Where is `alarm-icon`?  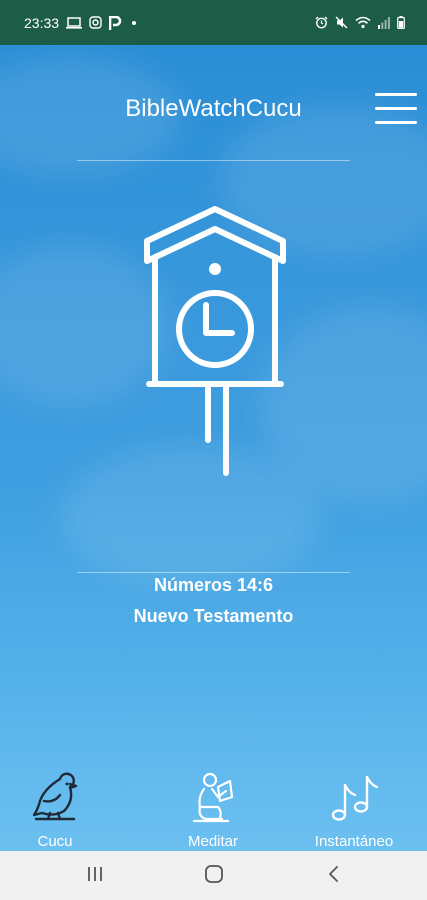 alarm-icon is located at coordinates (321, 22).